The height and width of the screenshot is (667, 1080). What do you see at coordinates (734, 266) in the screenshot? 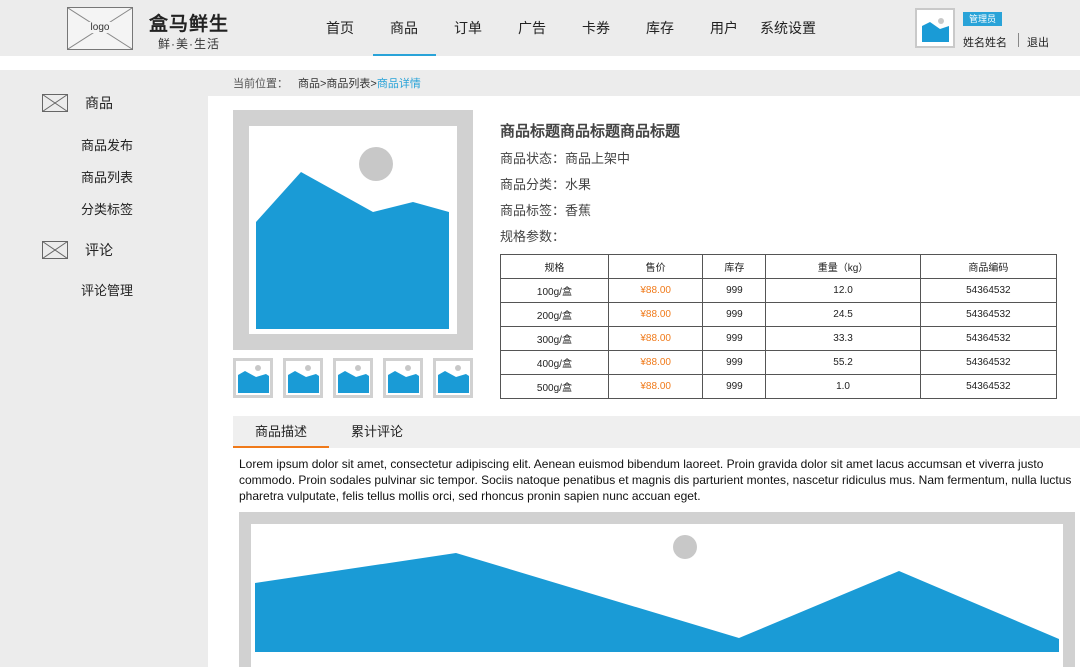
I see `column-header: 库存` at bounding box center [734, 266].